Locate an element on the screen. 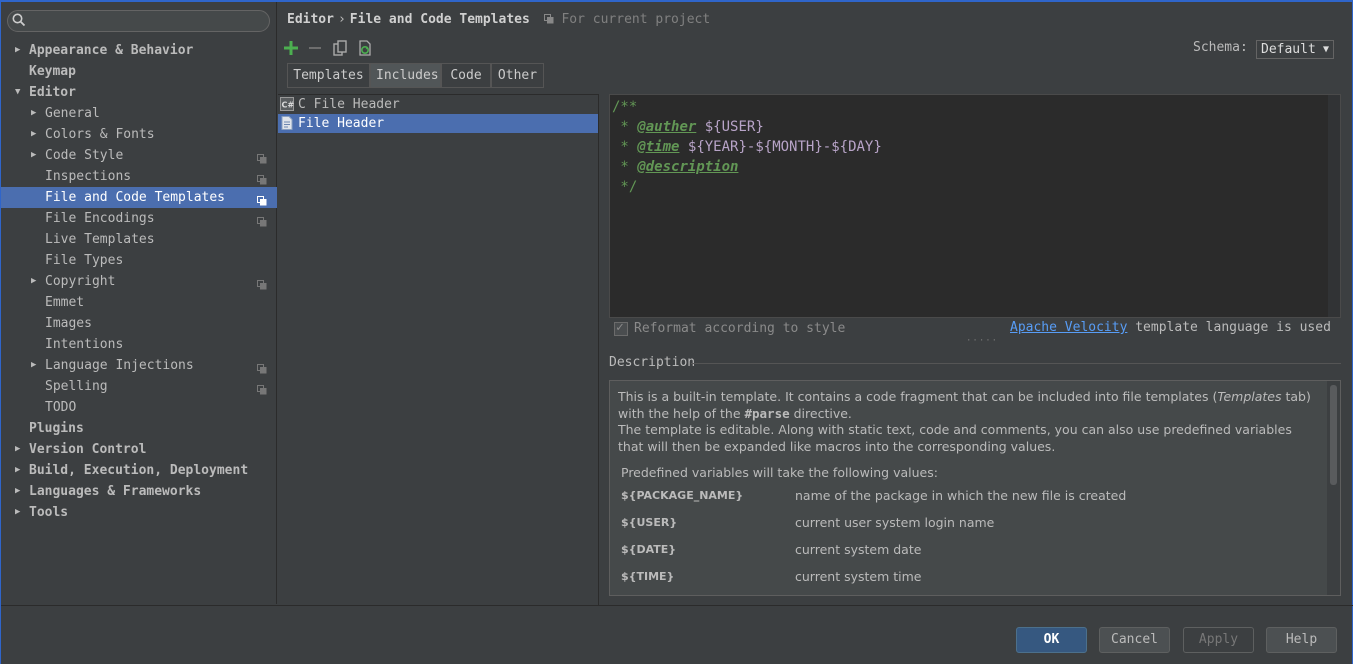 This screenshot has height=664, width=1353. remove-icon is located at coordinates (315, 48).